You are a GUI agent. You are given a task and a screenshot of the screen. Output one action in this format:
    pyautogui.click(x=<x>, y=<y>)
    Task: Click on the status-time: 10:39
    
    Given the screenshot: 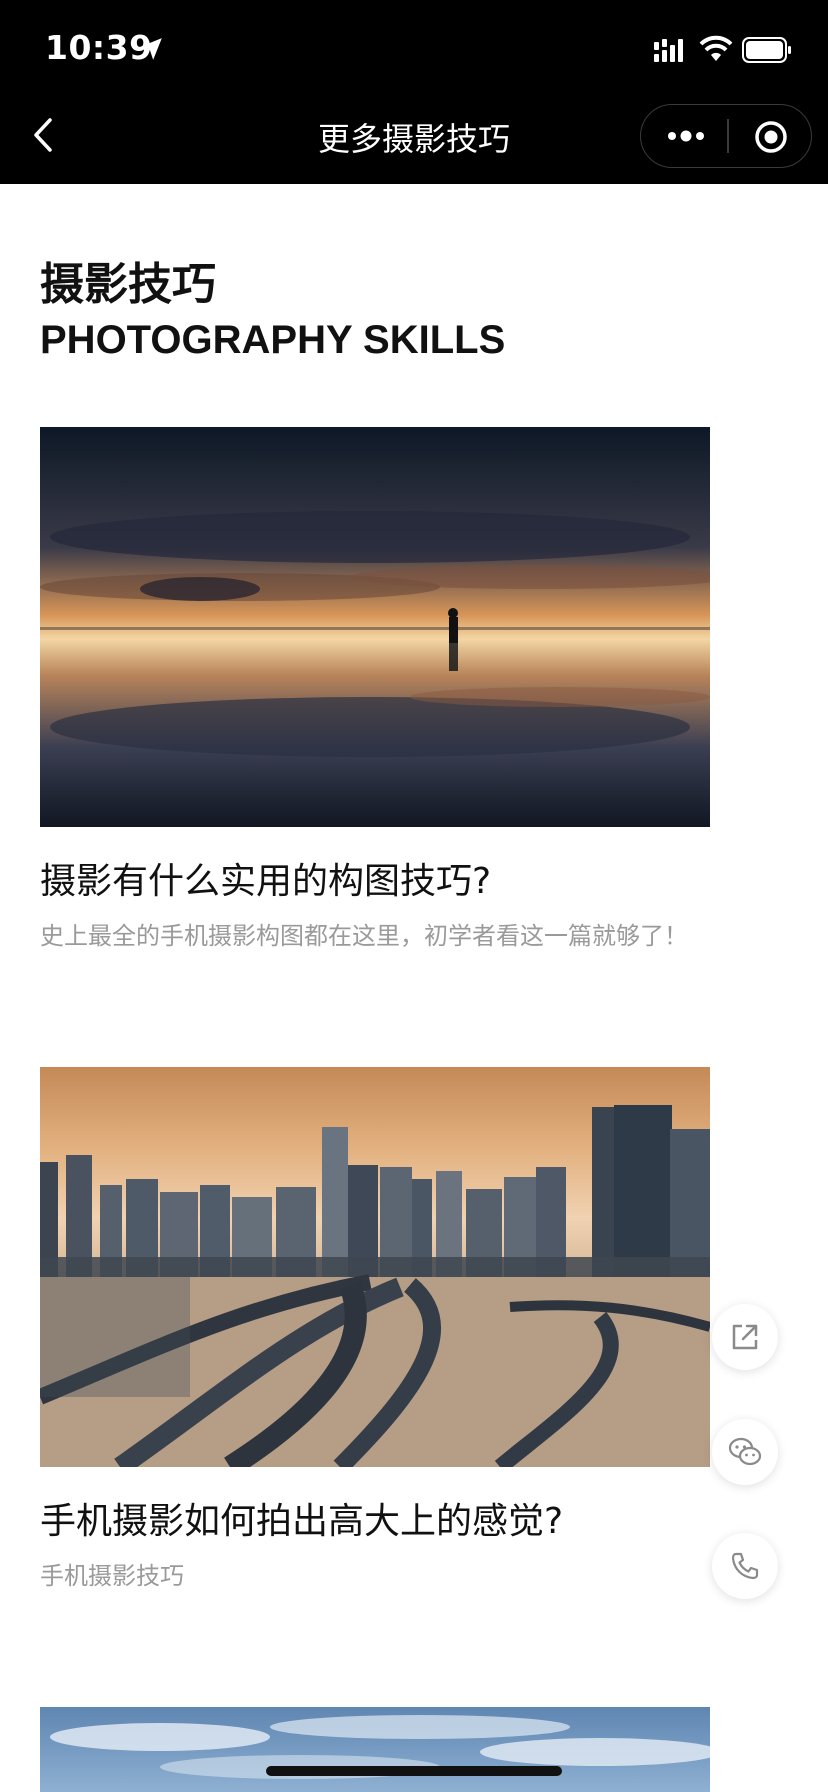 What is the action you would take?
    pyautogui.click(x=99, y=47)
    